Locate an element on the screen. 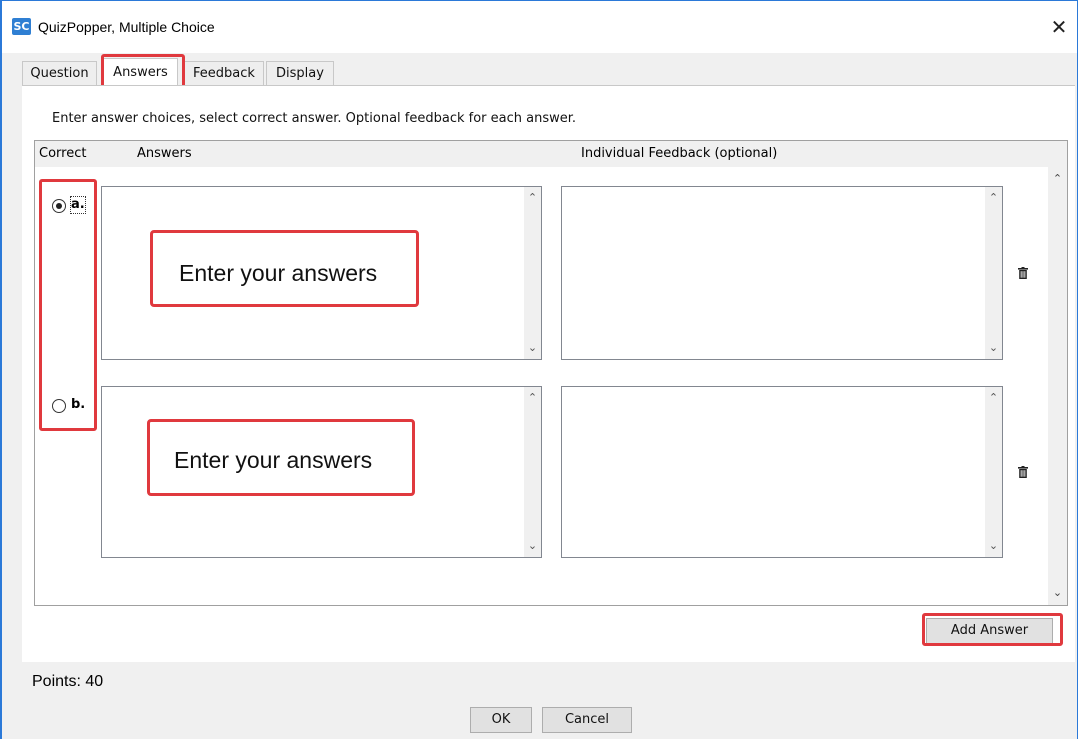  tab-feedback: Feedback is located at coordinates (224, 73).